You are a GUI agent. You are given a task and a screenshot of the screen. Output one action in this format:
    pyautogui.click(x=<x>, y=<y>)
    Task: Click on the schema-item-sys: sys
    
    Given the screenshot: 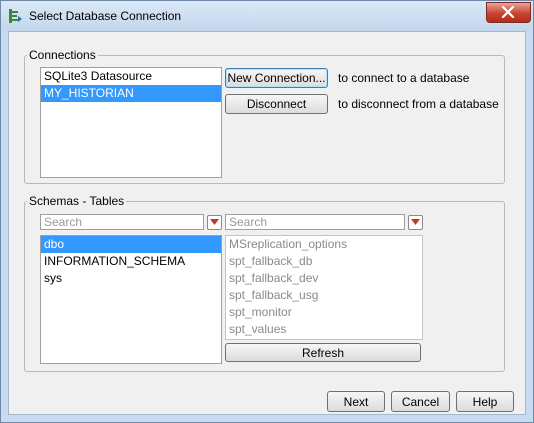 What is the action you would take?
    pyautogui.click(x=131, y=278)
    